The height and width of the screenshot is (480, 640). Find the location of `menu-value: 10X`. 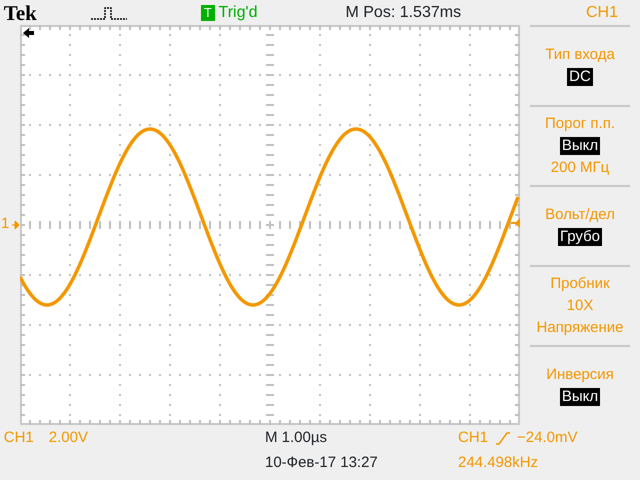

menu-value: 10X is located at coordinates (580, 306).